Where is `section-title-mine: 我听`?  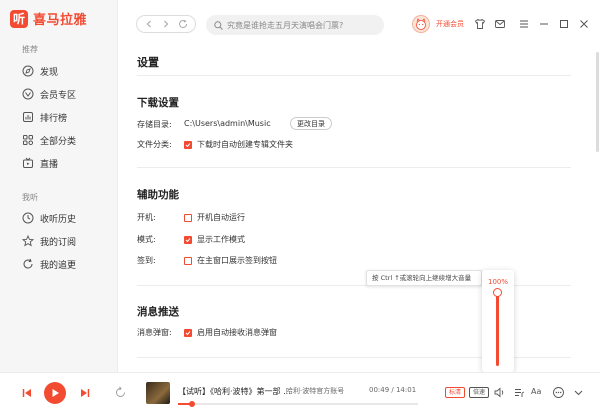
section-title-mine: 我听 is located at coordinates (30, 197).